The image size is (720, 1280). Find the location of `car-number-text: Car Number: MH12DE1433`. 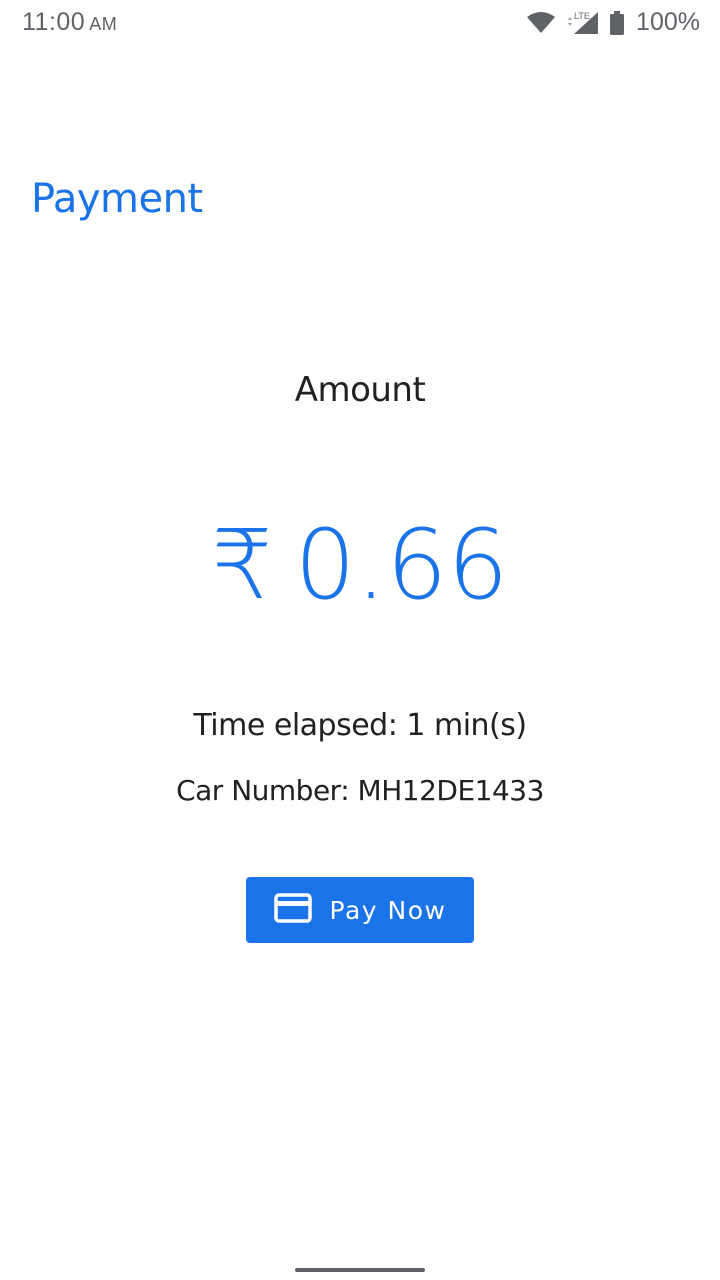

car-number-text: Car Number: MH12DE1433 is located at coordinates (360, 790).